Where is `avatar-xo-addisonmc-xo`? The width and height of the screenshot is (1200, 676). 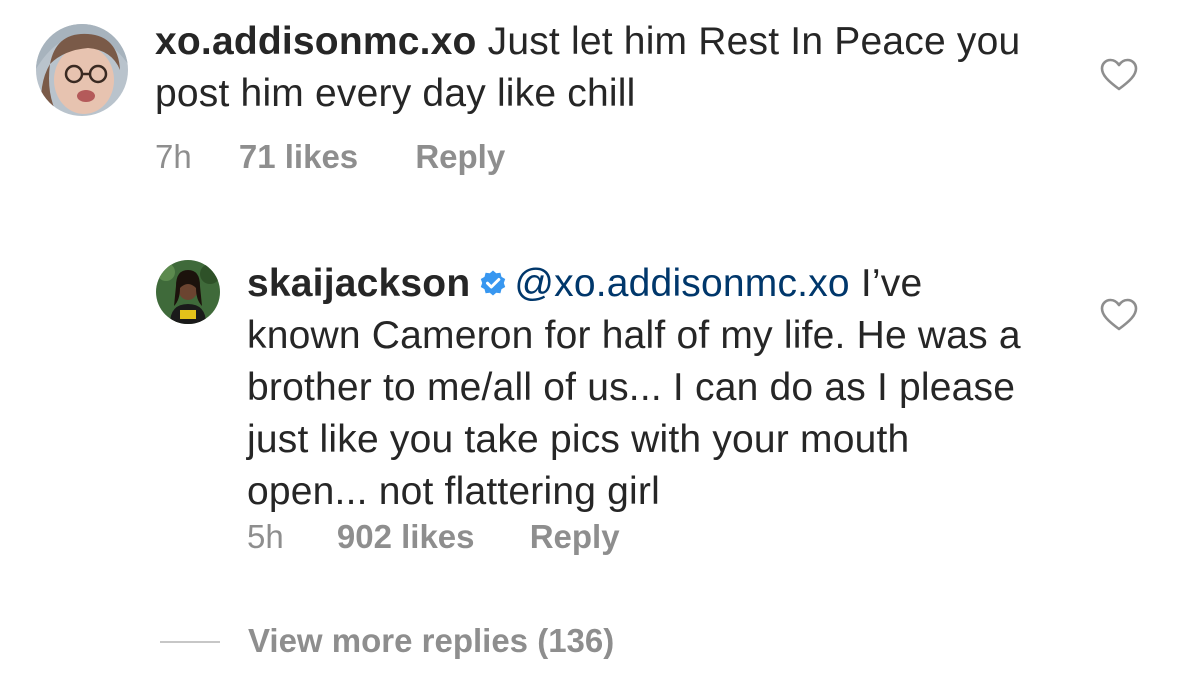
avatar-xo-addisonmc-xo is located at coordinates (82, 70).